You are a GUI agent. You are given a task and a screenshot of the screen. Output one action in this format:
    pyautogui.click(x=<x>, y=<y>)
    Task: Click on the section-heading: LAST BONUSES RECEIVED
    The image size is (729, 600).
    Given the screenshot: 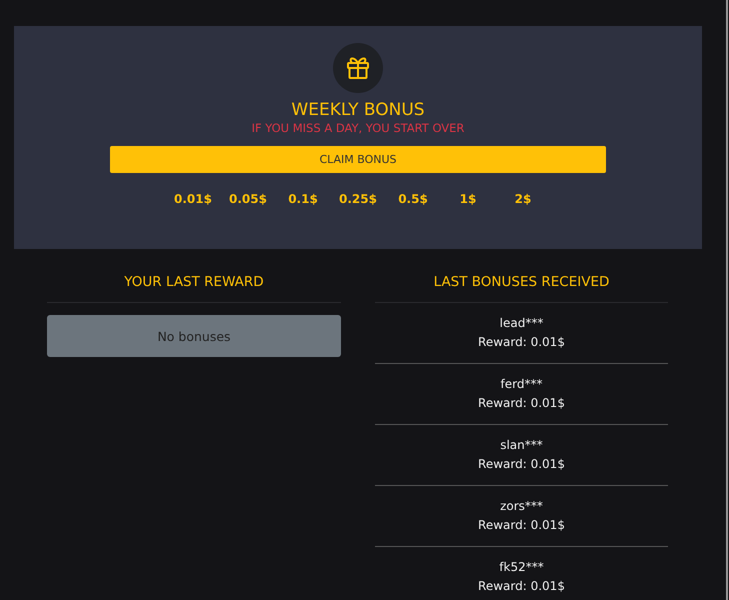 What is the action you would take?
    pyautogui.click(x=521, y=282)
    